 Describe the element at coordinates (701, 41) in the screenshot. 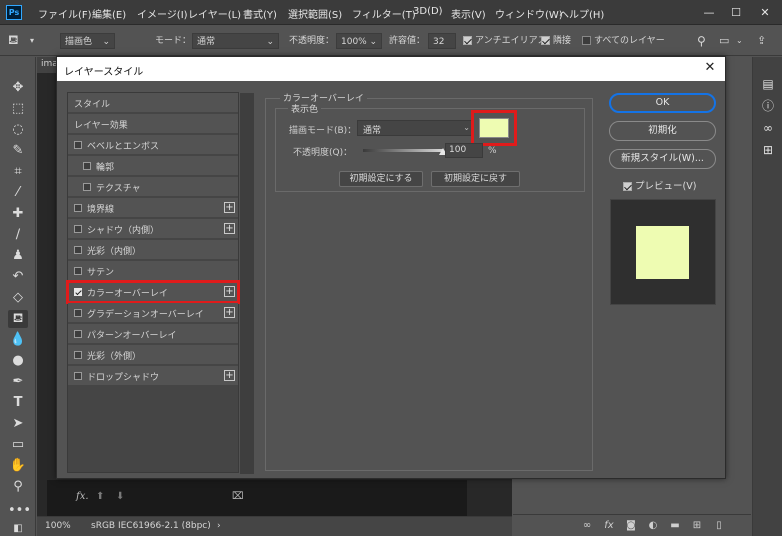

I see `search-icon: ⚲` at that location.